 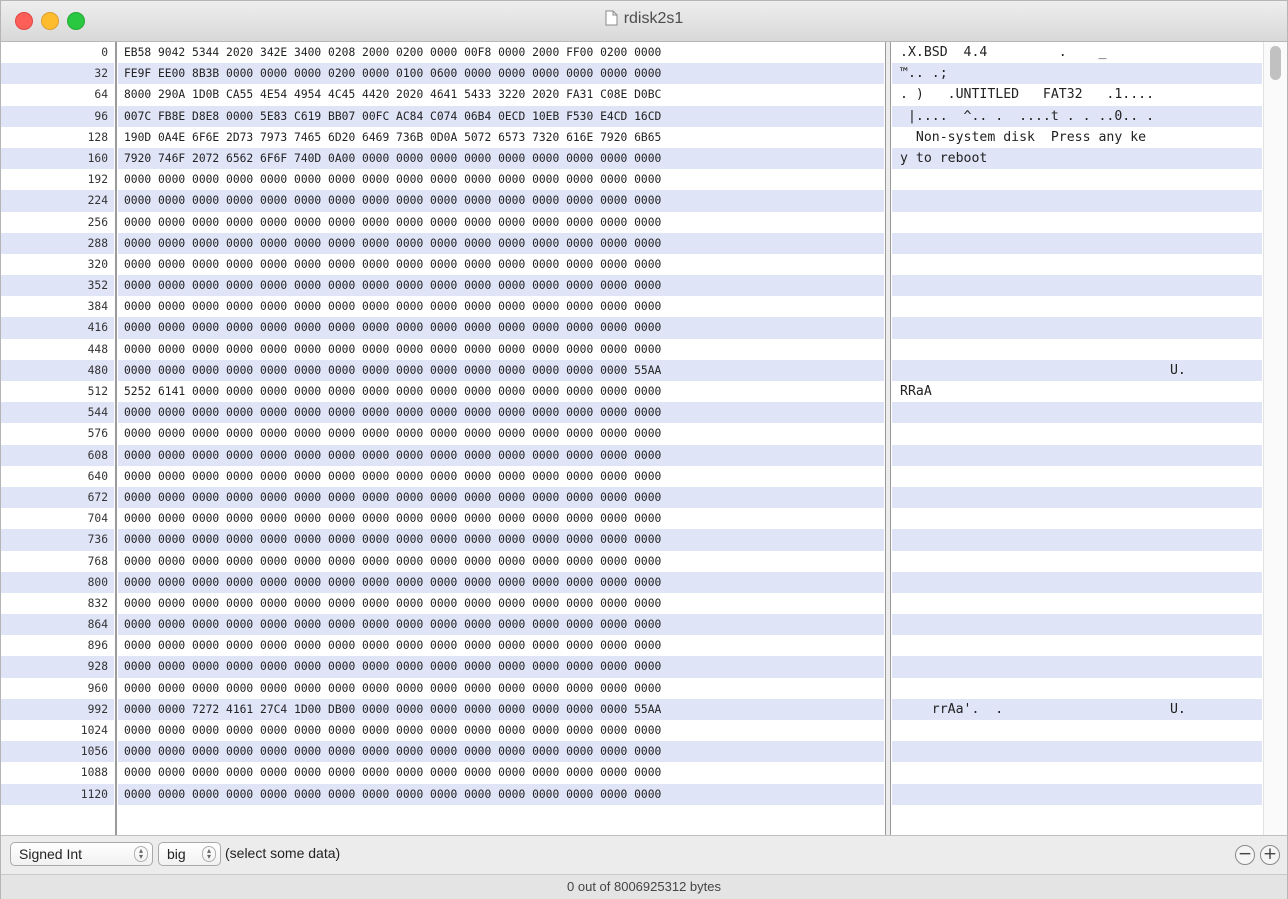 I want to click on minus-icon: −, so click(x=1245, y=854).